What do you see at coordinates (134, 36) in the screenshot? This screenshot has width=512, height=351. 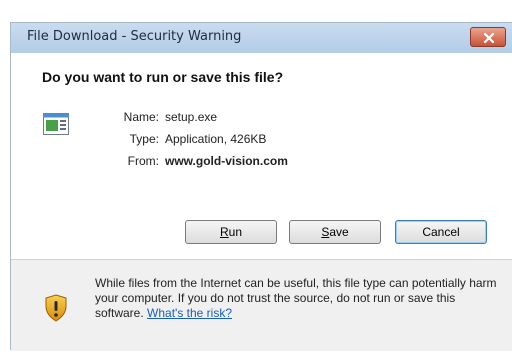 I see `window-title: File Download - Security Warning` at bounding box center [134, 36].